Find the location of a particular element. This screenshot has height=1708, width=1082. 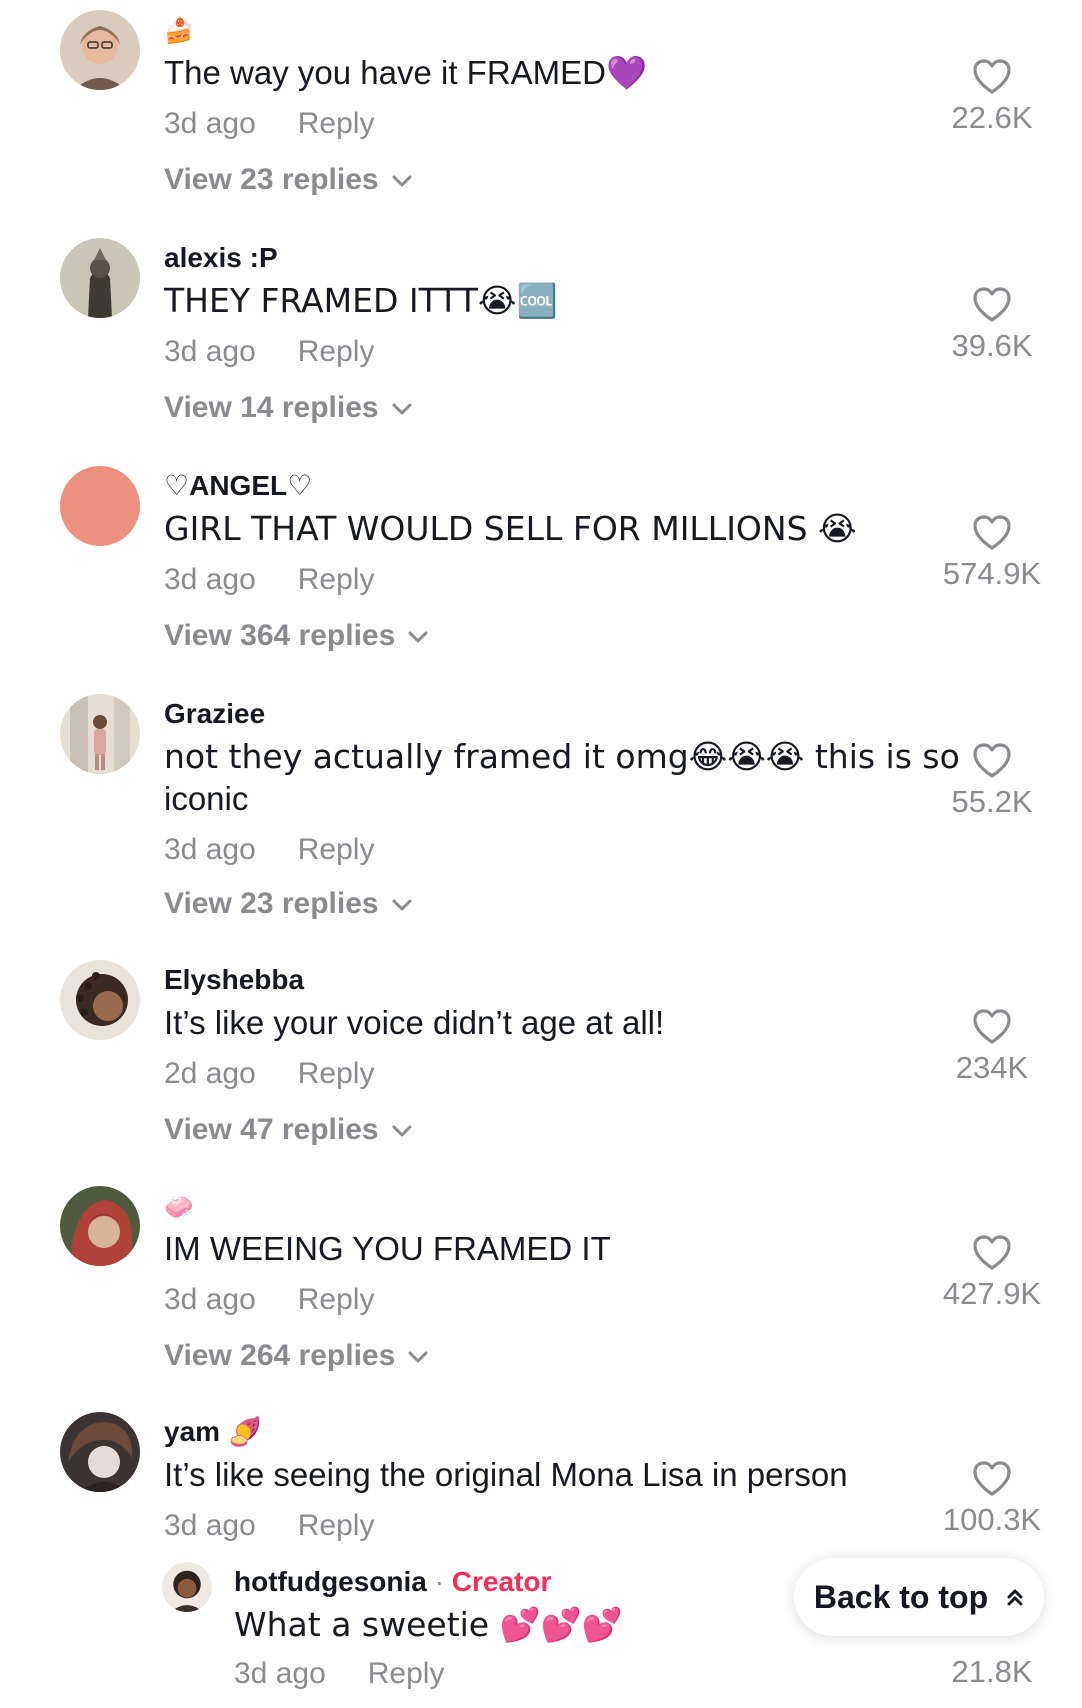

comment-meta: 2d ago Reply is located at coordinates (269, 1074).